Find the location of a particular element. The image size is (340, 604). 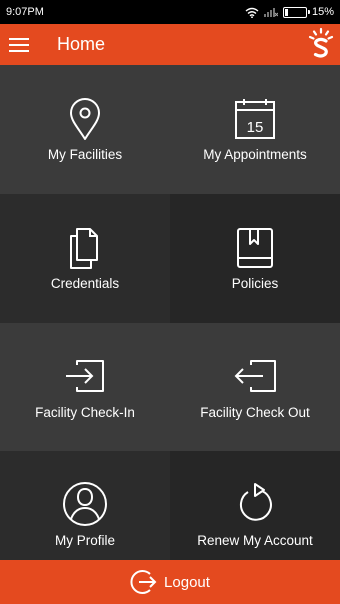

battery-icon is located at coordinates (296, 12).